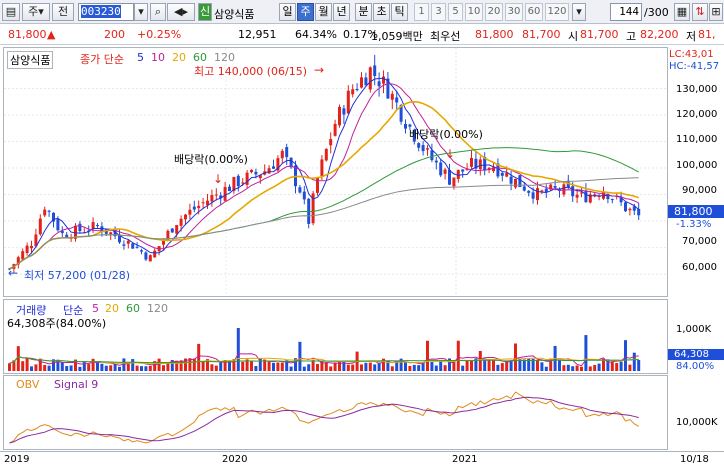  What do you see at coordinates (697, 165) in the screenshot?
I see `y-tick-100000: 100,000` at bounding box center [697, 165].